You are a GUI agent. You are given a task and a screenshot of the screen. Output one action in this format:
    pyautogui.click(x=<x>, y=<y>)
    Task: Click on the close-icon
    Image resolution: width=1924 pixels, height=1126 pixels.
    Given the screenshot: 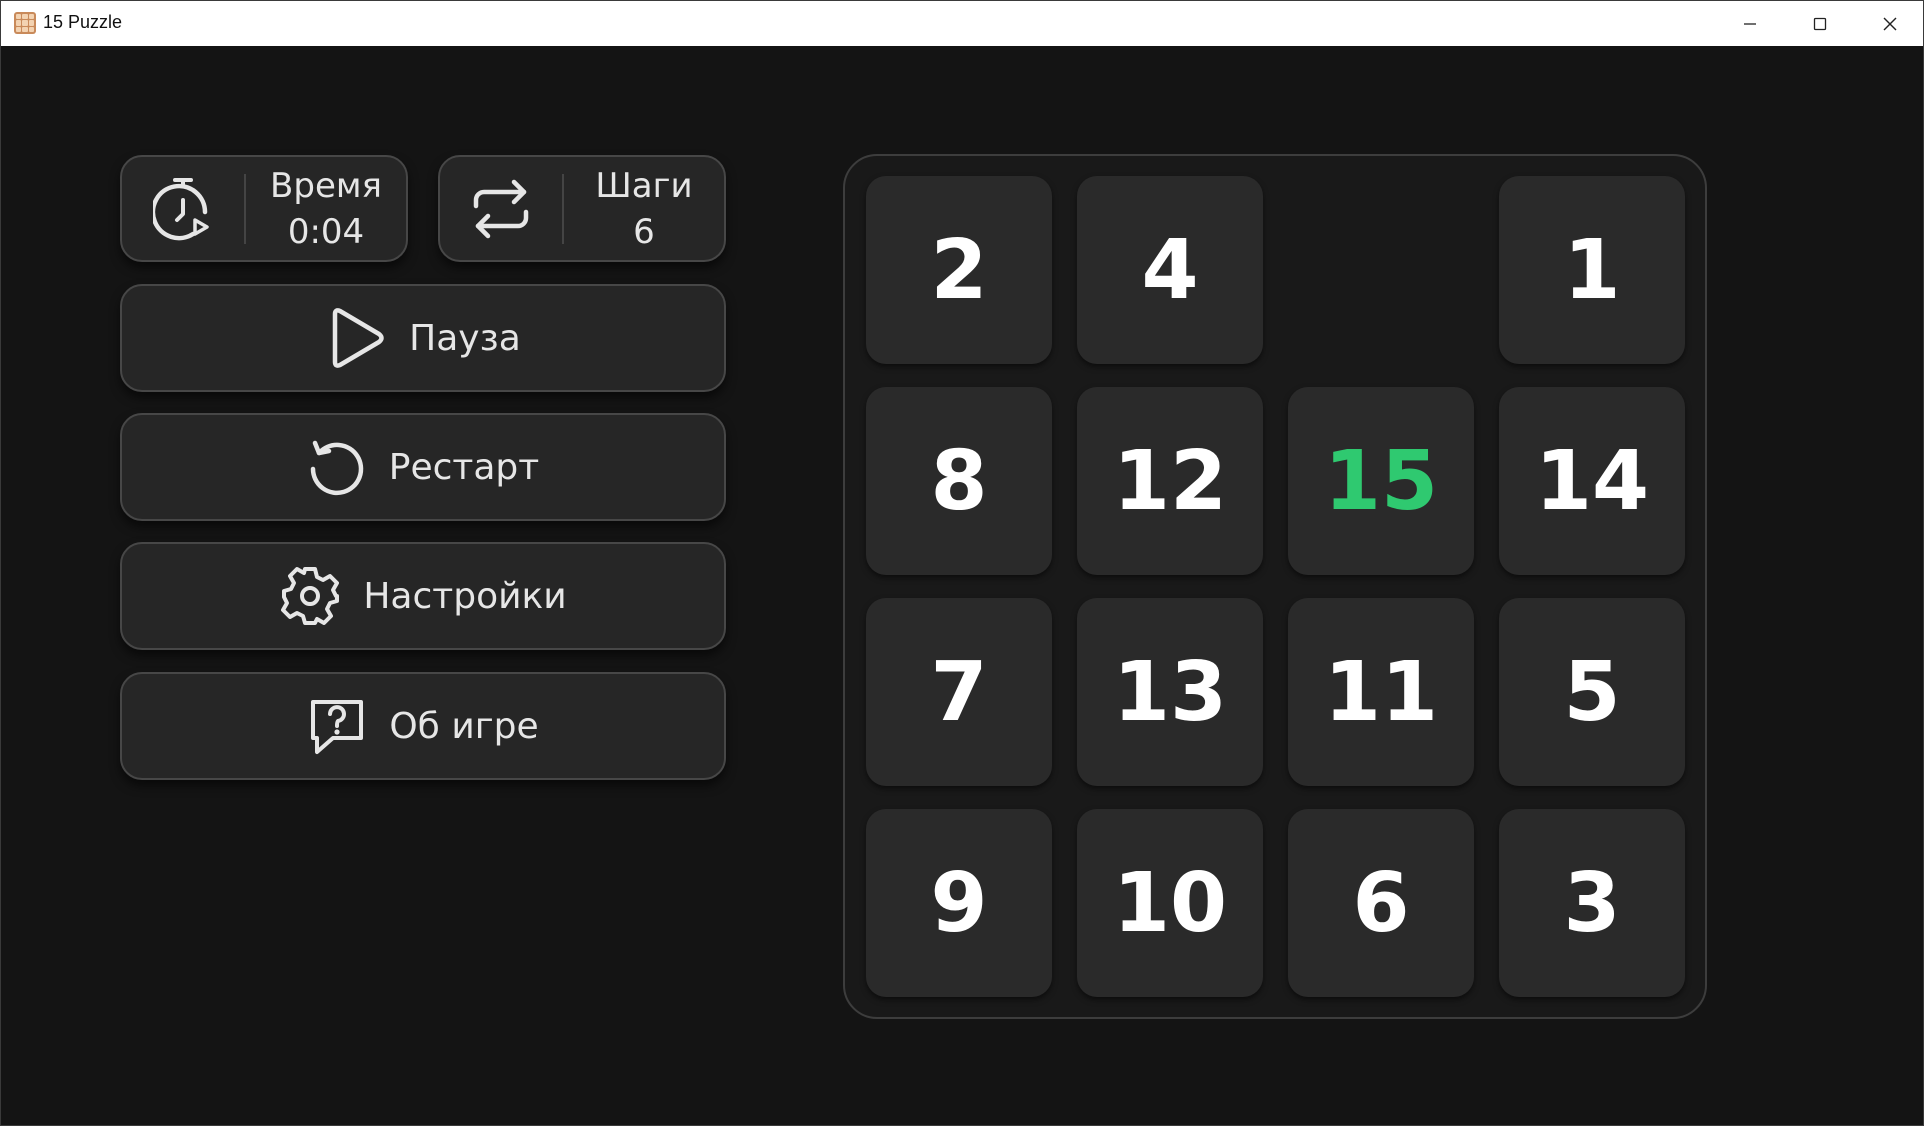 What is the action you would take?
    pyautogui.click(x=1890, y=23)
    